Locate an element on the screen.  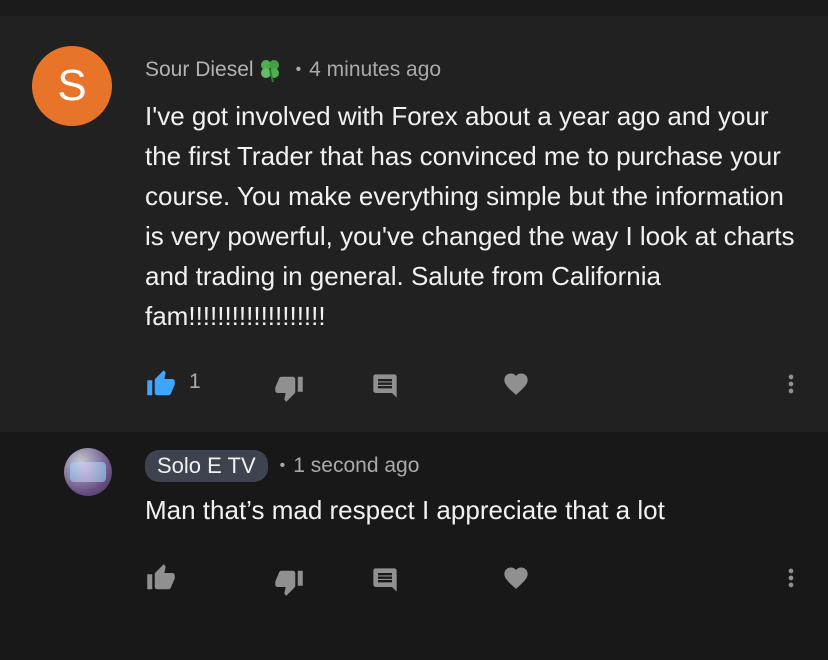
avatar: S is located at coordinates (72, 86).